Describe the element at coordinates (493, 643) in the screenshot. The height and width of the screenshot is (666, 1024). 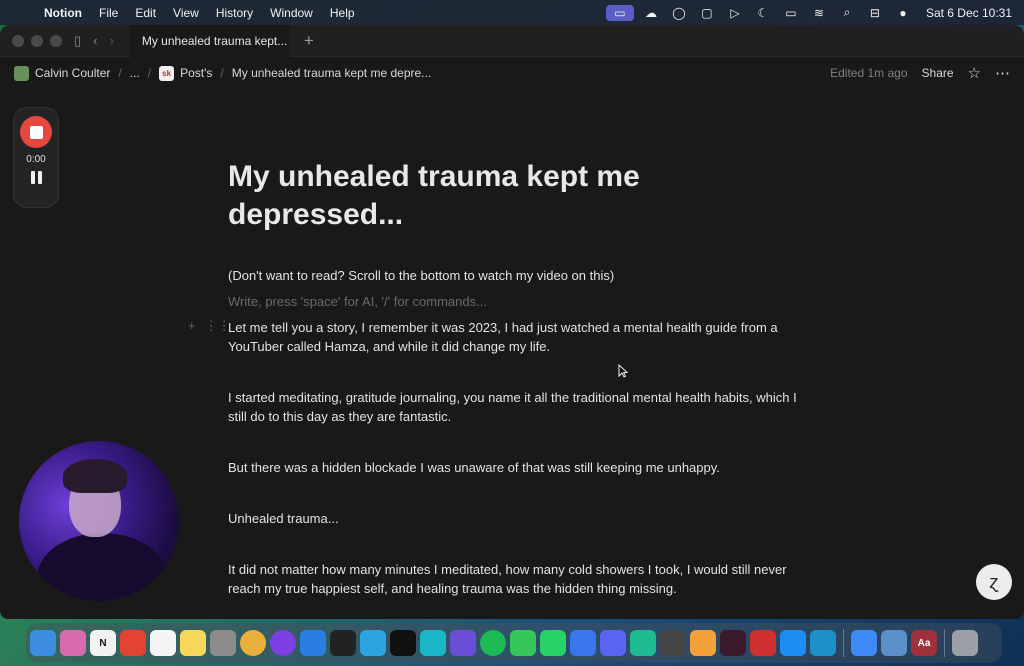
I see `spotify-icon` at that location.